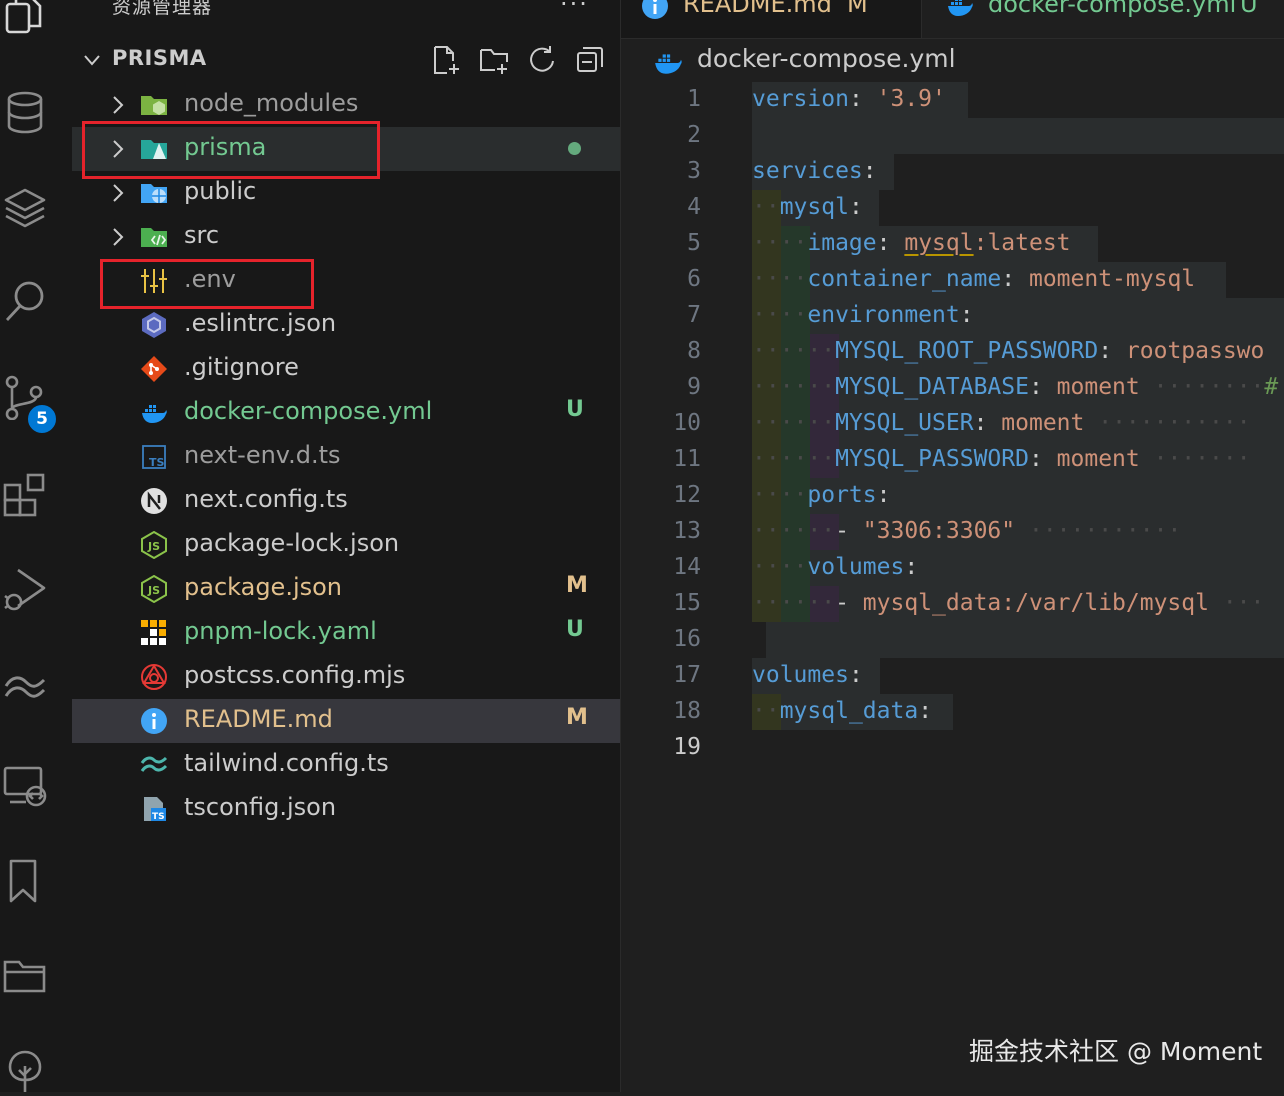 This screenshot has width=1284, height=1096. Describe the element at coordinates (308, 411) in the screenshot. I see `tree-item-label: docker-compose.yml` at that location.